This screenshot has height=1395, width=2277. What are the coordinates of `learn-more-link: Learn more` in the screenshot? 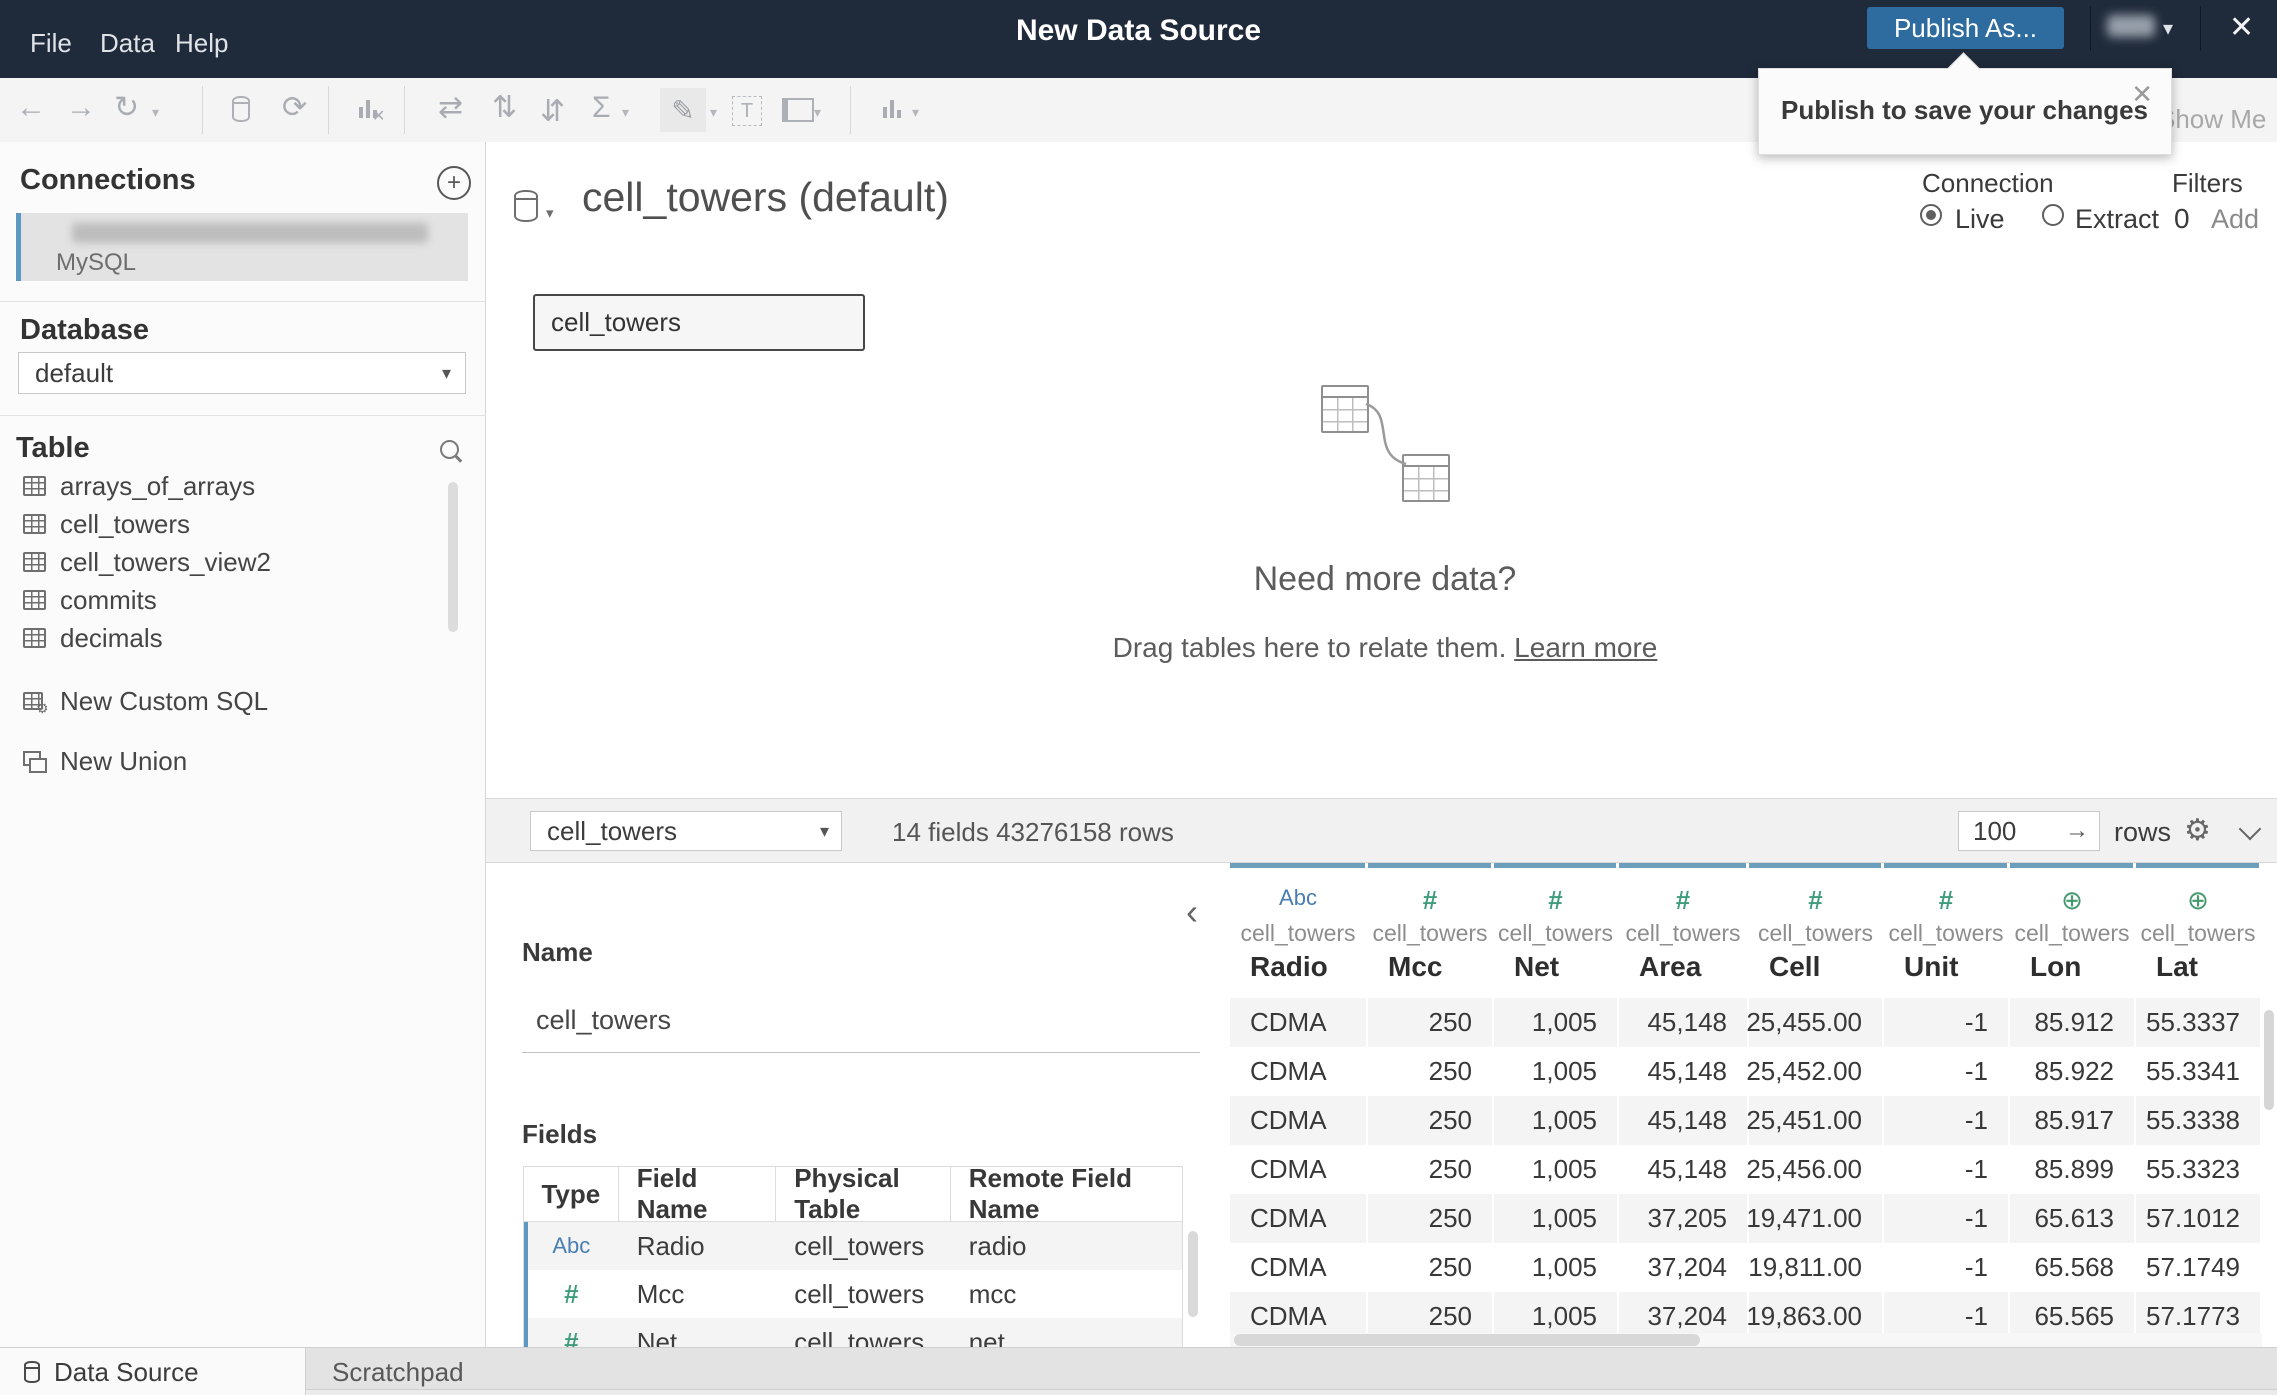 It's located at (1585, 647).